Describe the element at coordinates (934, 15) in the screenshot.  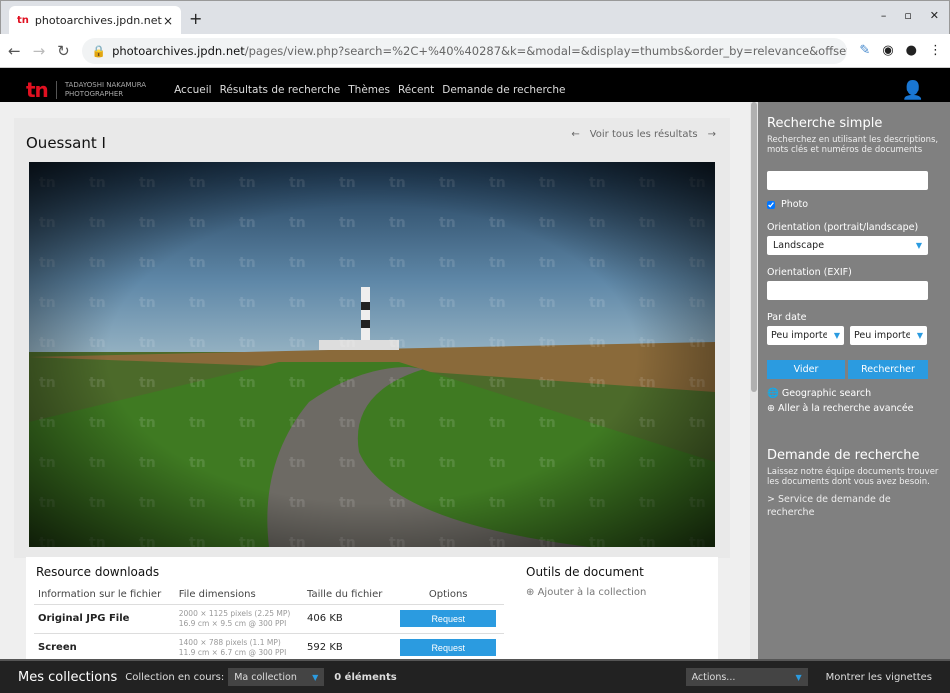
I see `close-window-icon: ✕` at that location.